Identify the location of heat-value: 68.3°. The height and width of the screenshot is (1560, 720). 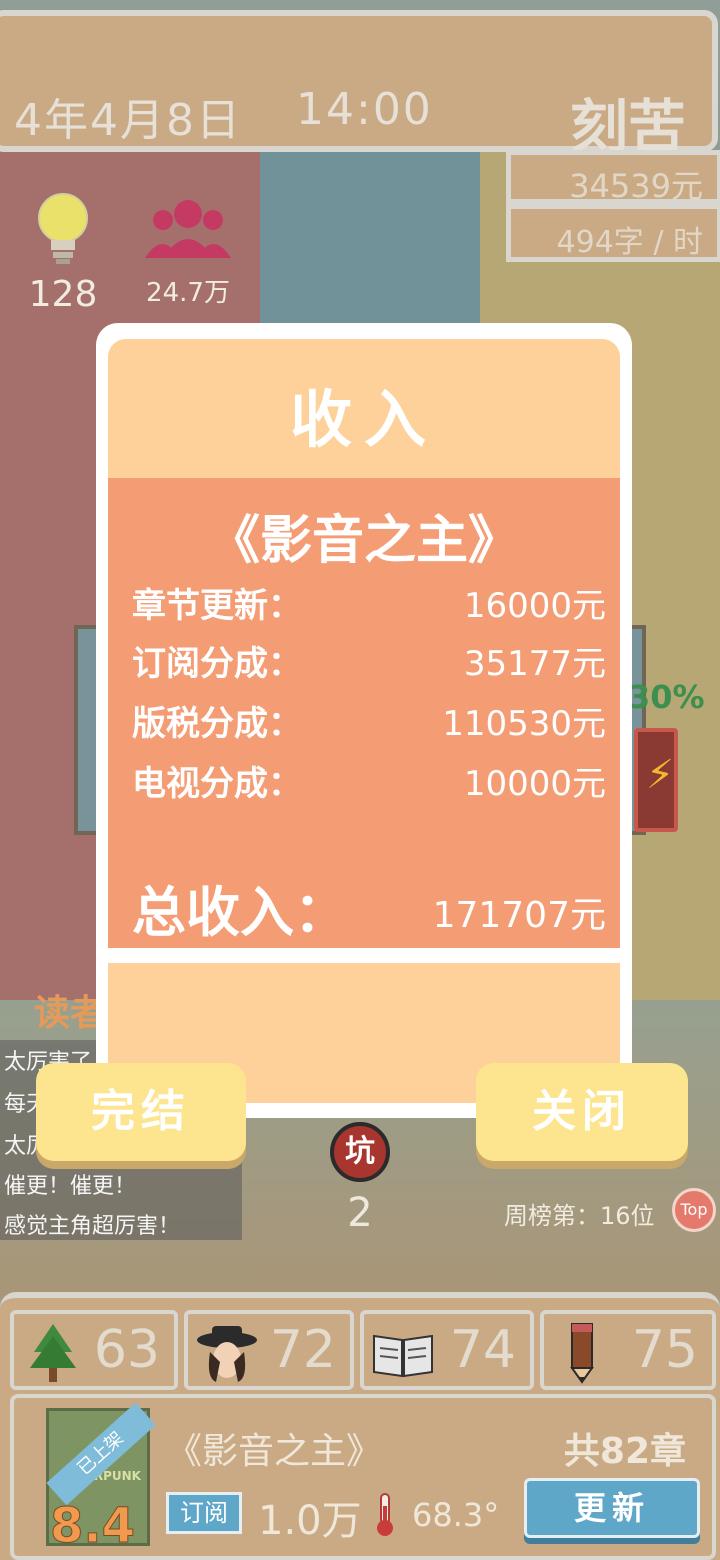
(456, 1515).